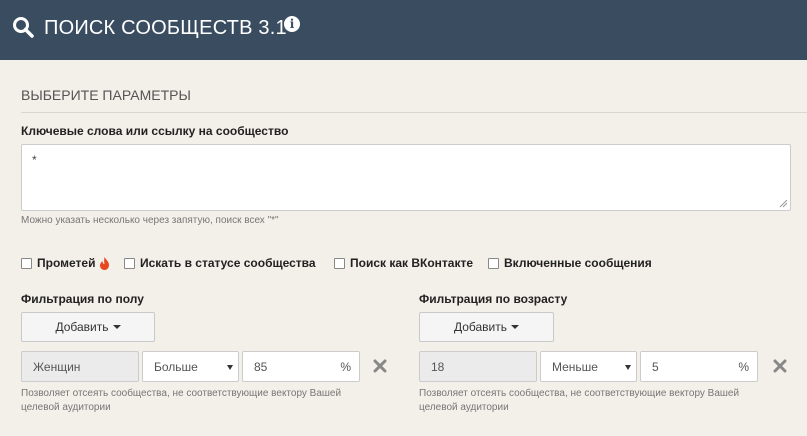 This screenshot has height=436, width=807. What do you see at coordinates (261, 366) in the screenshot?
I see `gender-percent: 85` at bounding box center [261, 366].